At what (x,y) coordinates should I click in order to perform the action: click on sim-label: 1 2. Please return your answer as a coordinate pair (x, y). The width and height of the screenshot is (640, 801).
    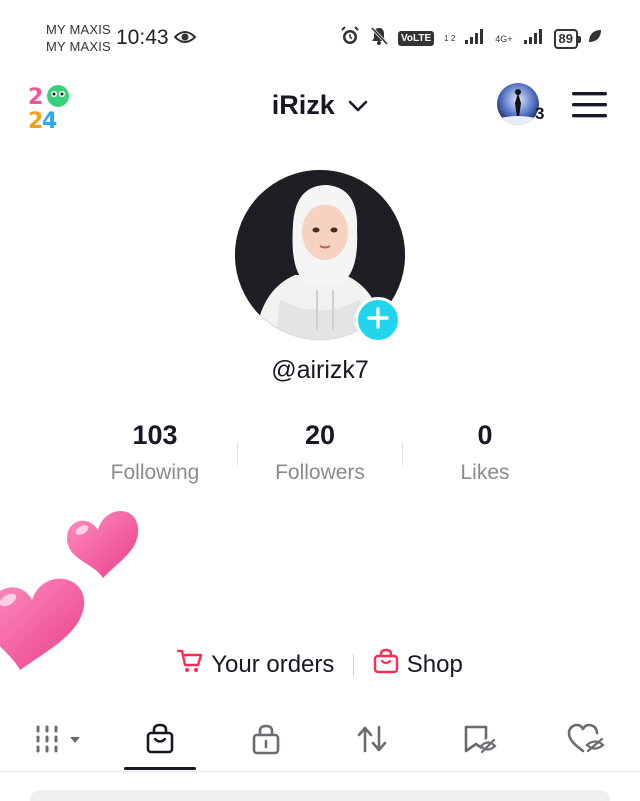
    Looking at the image, I should click on (450, 38).